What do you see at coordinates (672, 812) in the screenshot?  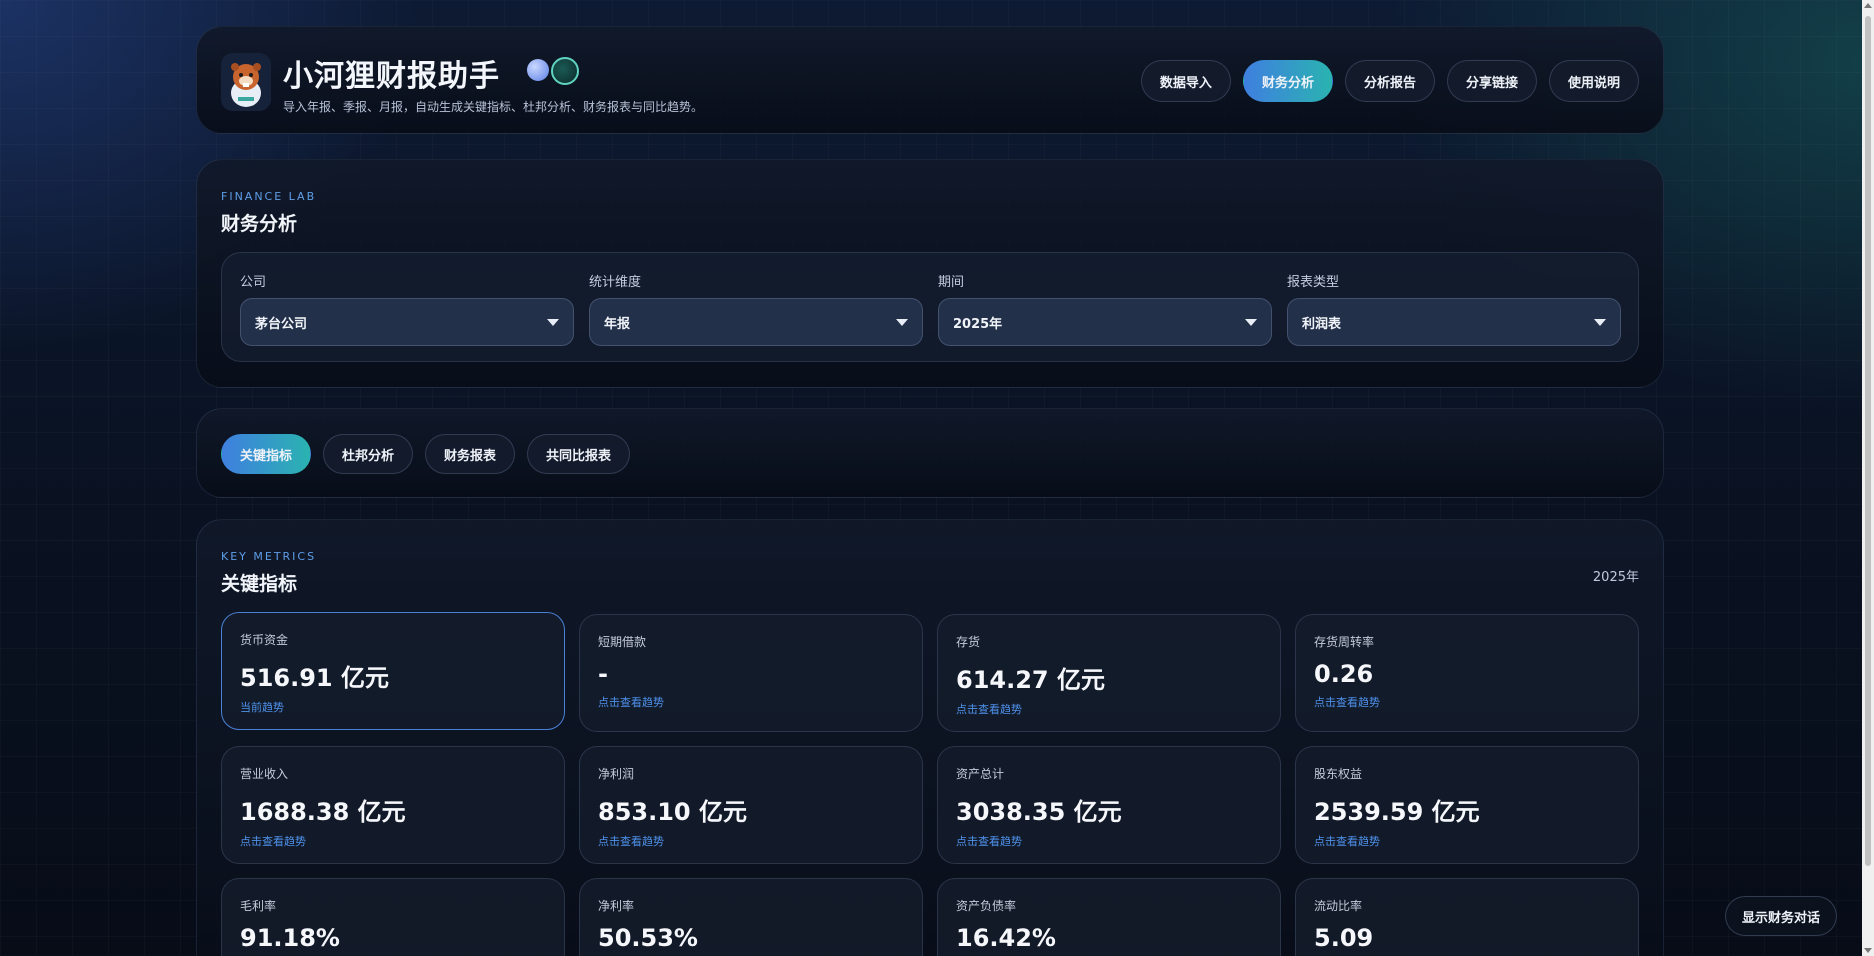 I see `metric-value: 853.10 亿元` at bounding box center [672, 812].